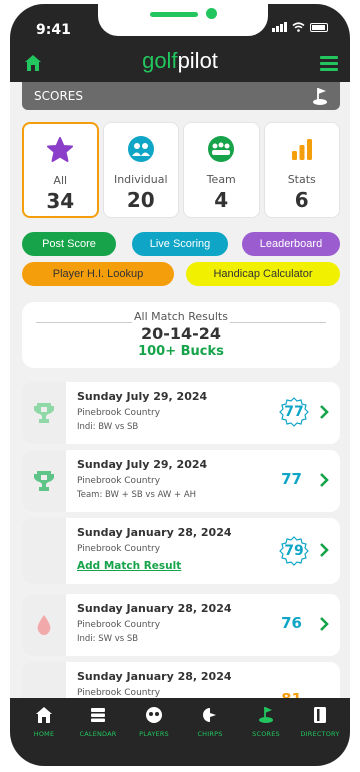  I want to click on section-header: SCORES, so click(181, 96).